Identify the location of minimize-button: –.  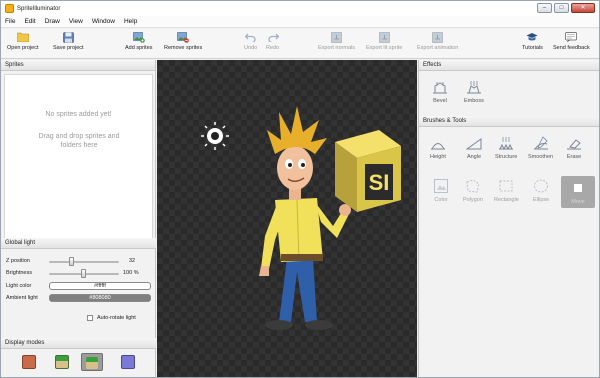
(544, 8).